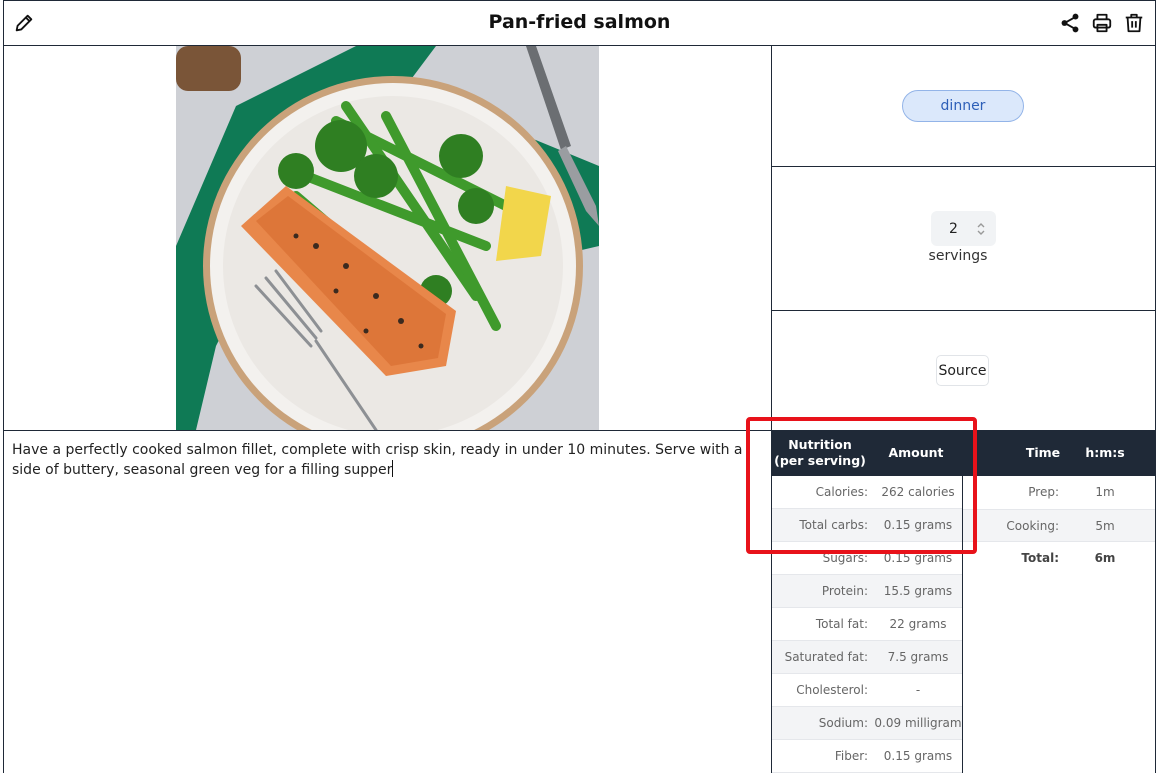 The height and width of the screenshot is (773, 1162). Describe the element at coordinates (820, 460) in the screenshot. I see `nutrition-header-line2: (per serving)` at that location.